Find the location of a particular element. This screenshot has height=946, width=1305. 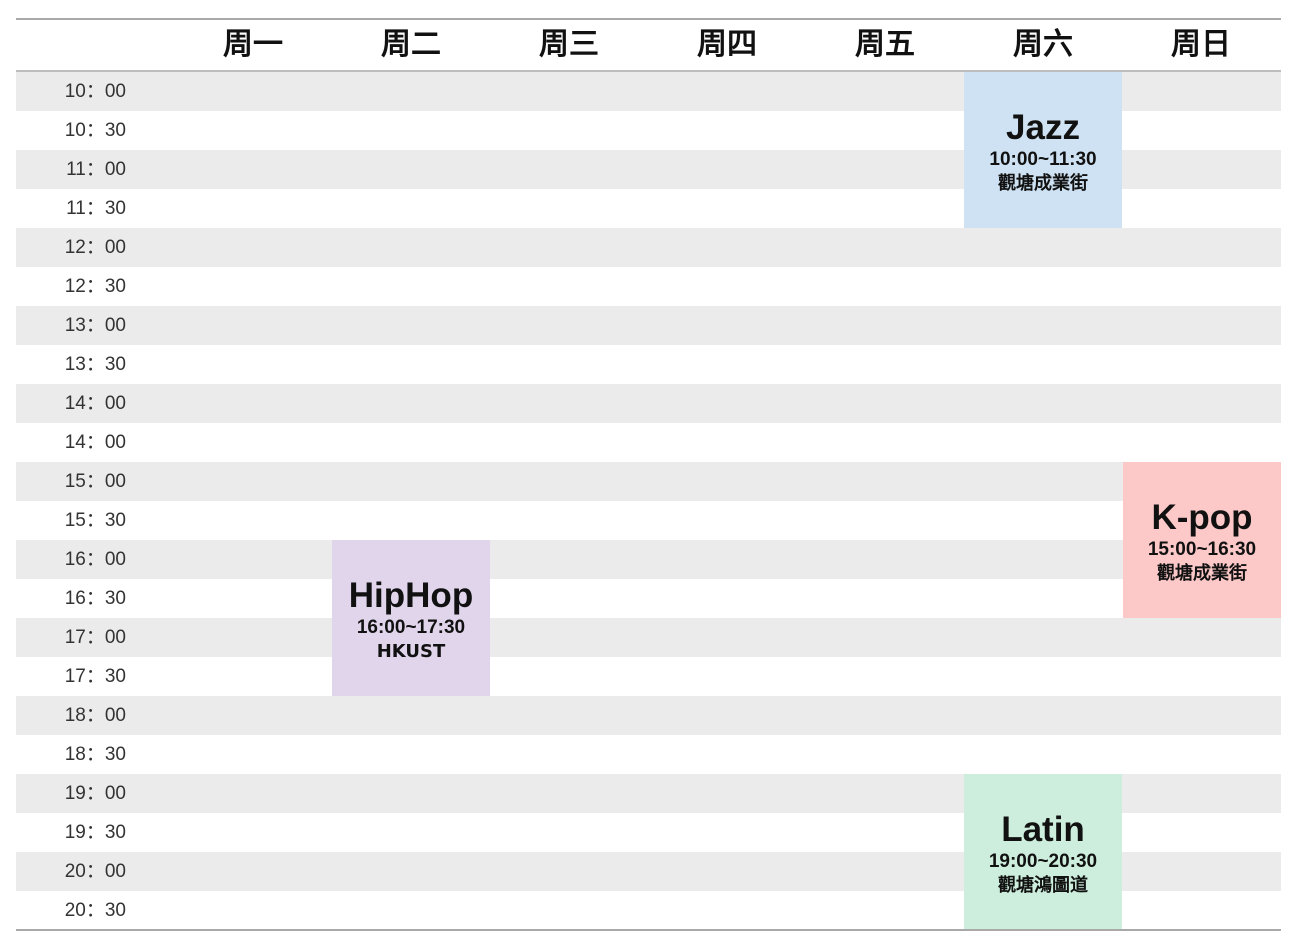

event-time: 16:00~17:30 is located at coordinates (411, 627).